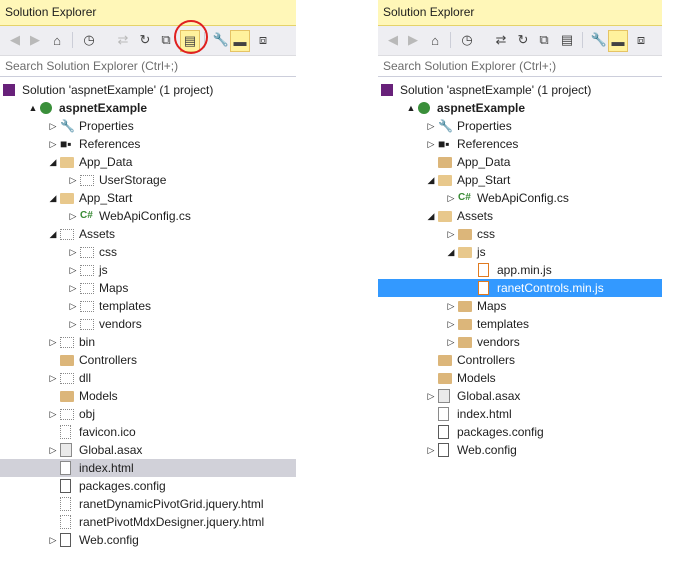 The image size is (681, 573). I want to click on tree-item: ranetControls.min.js, so click(520, 288).